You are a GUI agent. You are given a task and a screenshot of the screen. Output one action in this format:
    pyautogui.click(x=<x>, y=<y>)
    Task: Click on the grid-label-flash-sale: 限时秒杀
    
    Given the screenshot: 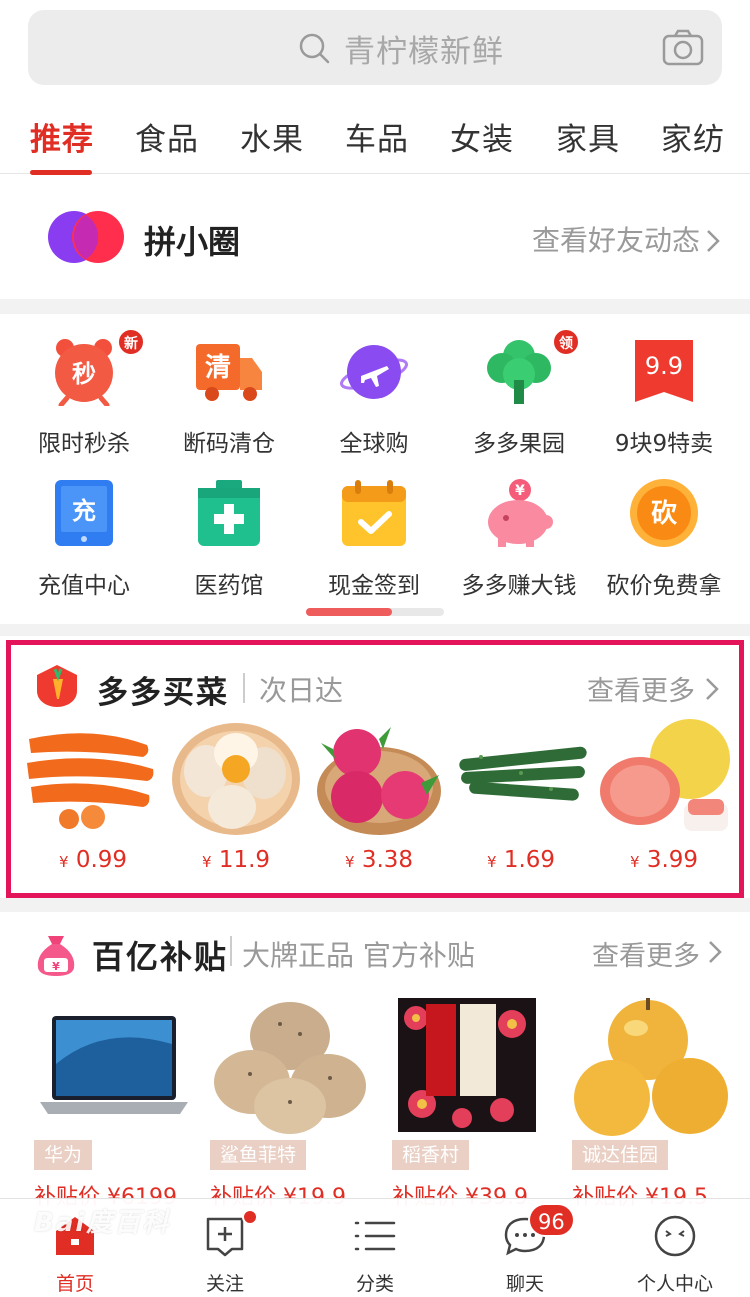 What is the action you would take?
    pyautogui.click(x=84, y=444)
    